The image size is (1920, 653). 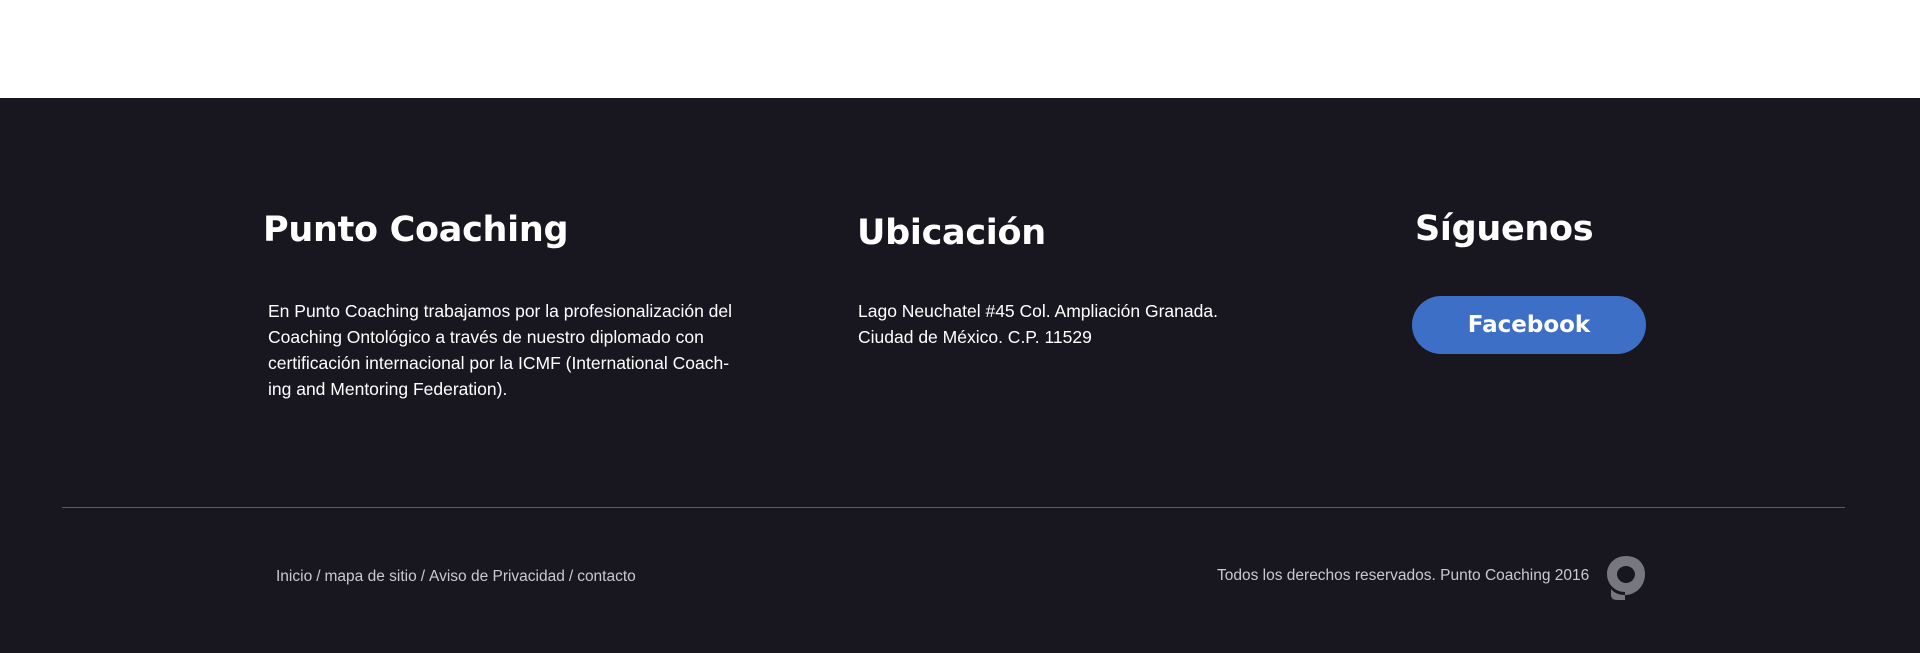 What do you see at coordinates (1529, 325) in the screenshot?
I see `facebook-button: Facebook` at bounding box center [1529, 325].